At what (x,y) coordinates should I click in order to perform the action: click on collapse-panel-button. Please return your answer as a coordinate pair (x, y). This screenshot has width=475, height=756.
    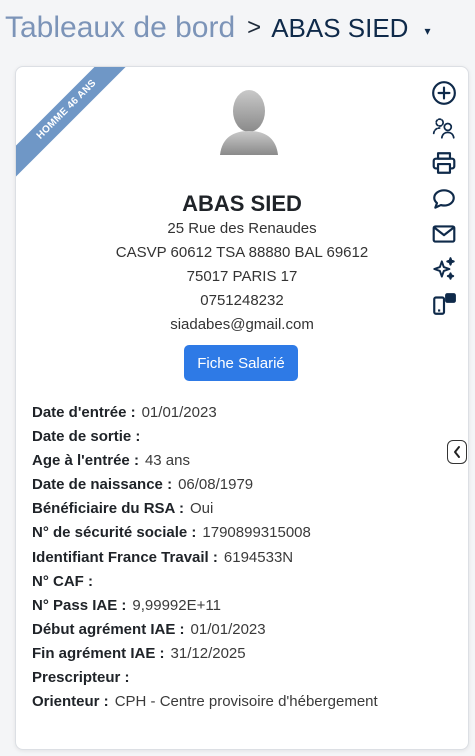
    Looking at the image, I should click on (457, 452).